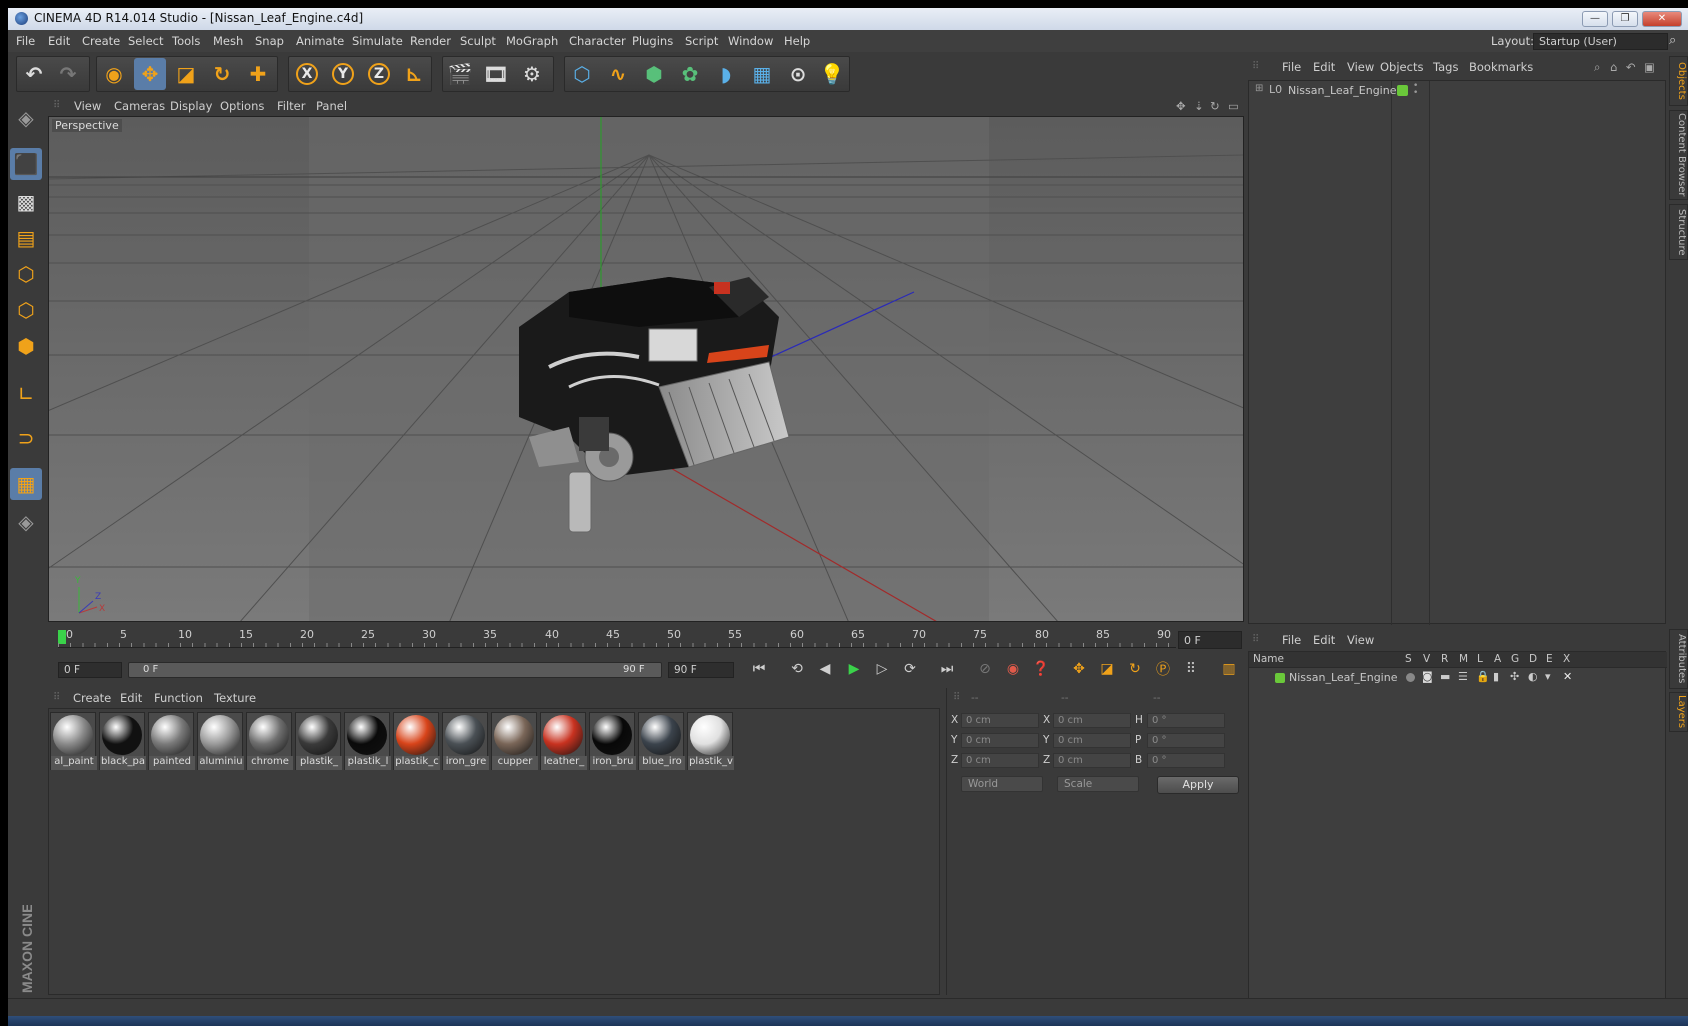 Image resolution: width=1688 pixels, height=1026 pixels. I want to click on coordinate-mode-select: World, so click(1002, 784).